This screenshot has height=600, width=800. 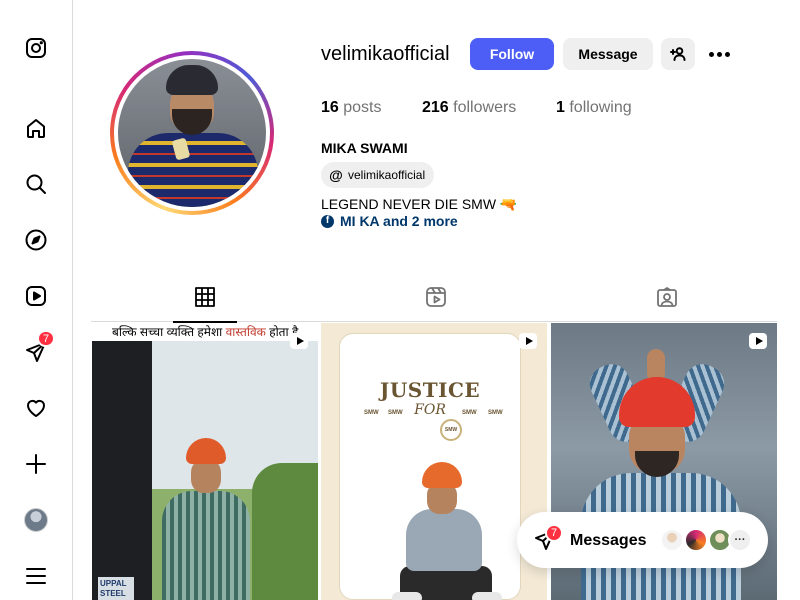 What do you see at coordinates (387, 175) in the screenshot?
I see `threads-handle: velimikaofficial` at bounding box center [387, 175].